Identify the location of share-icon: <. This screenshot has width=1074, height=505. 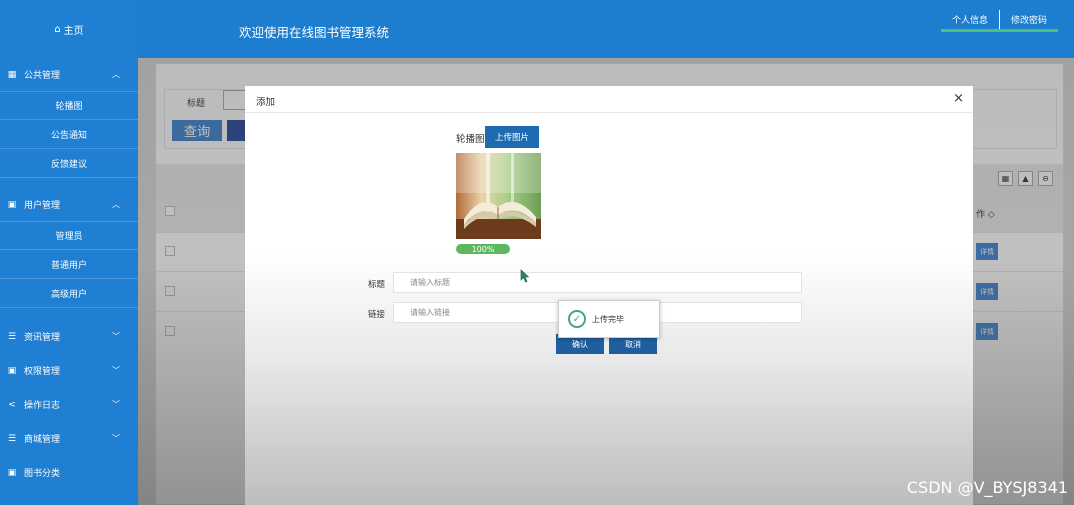
(12, 404).